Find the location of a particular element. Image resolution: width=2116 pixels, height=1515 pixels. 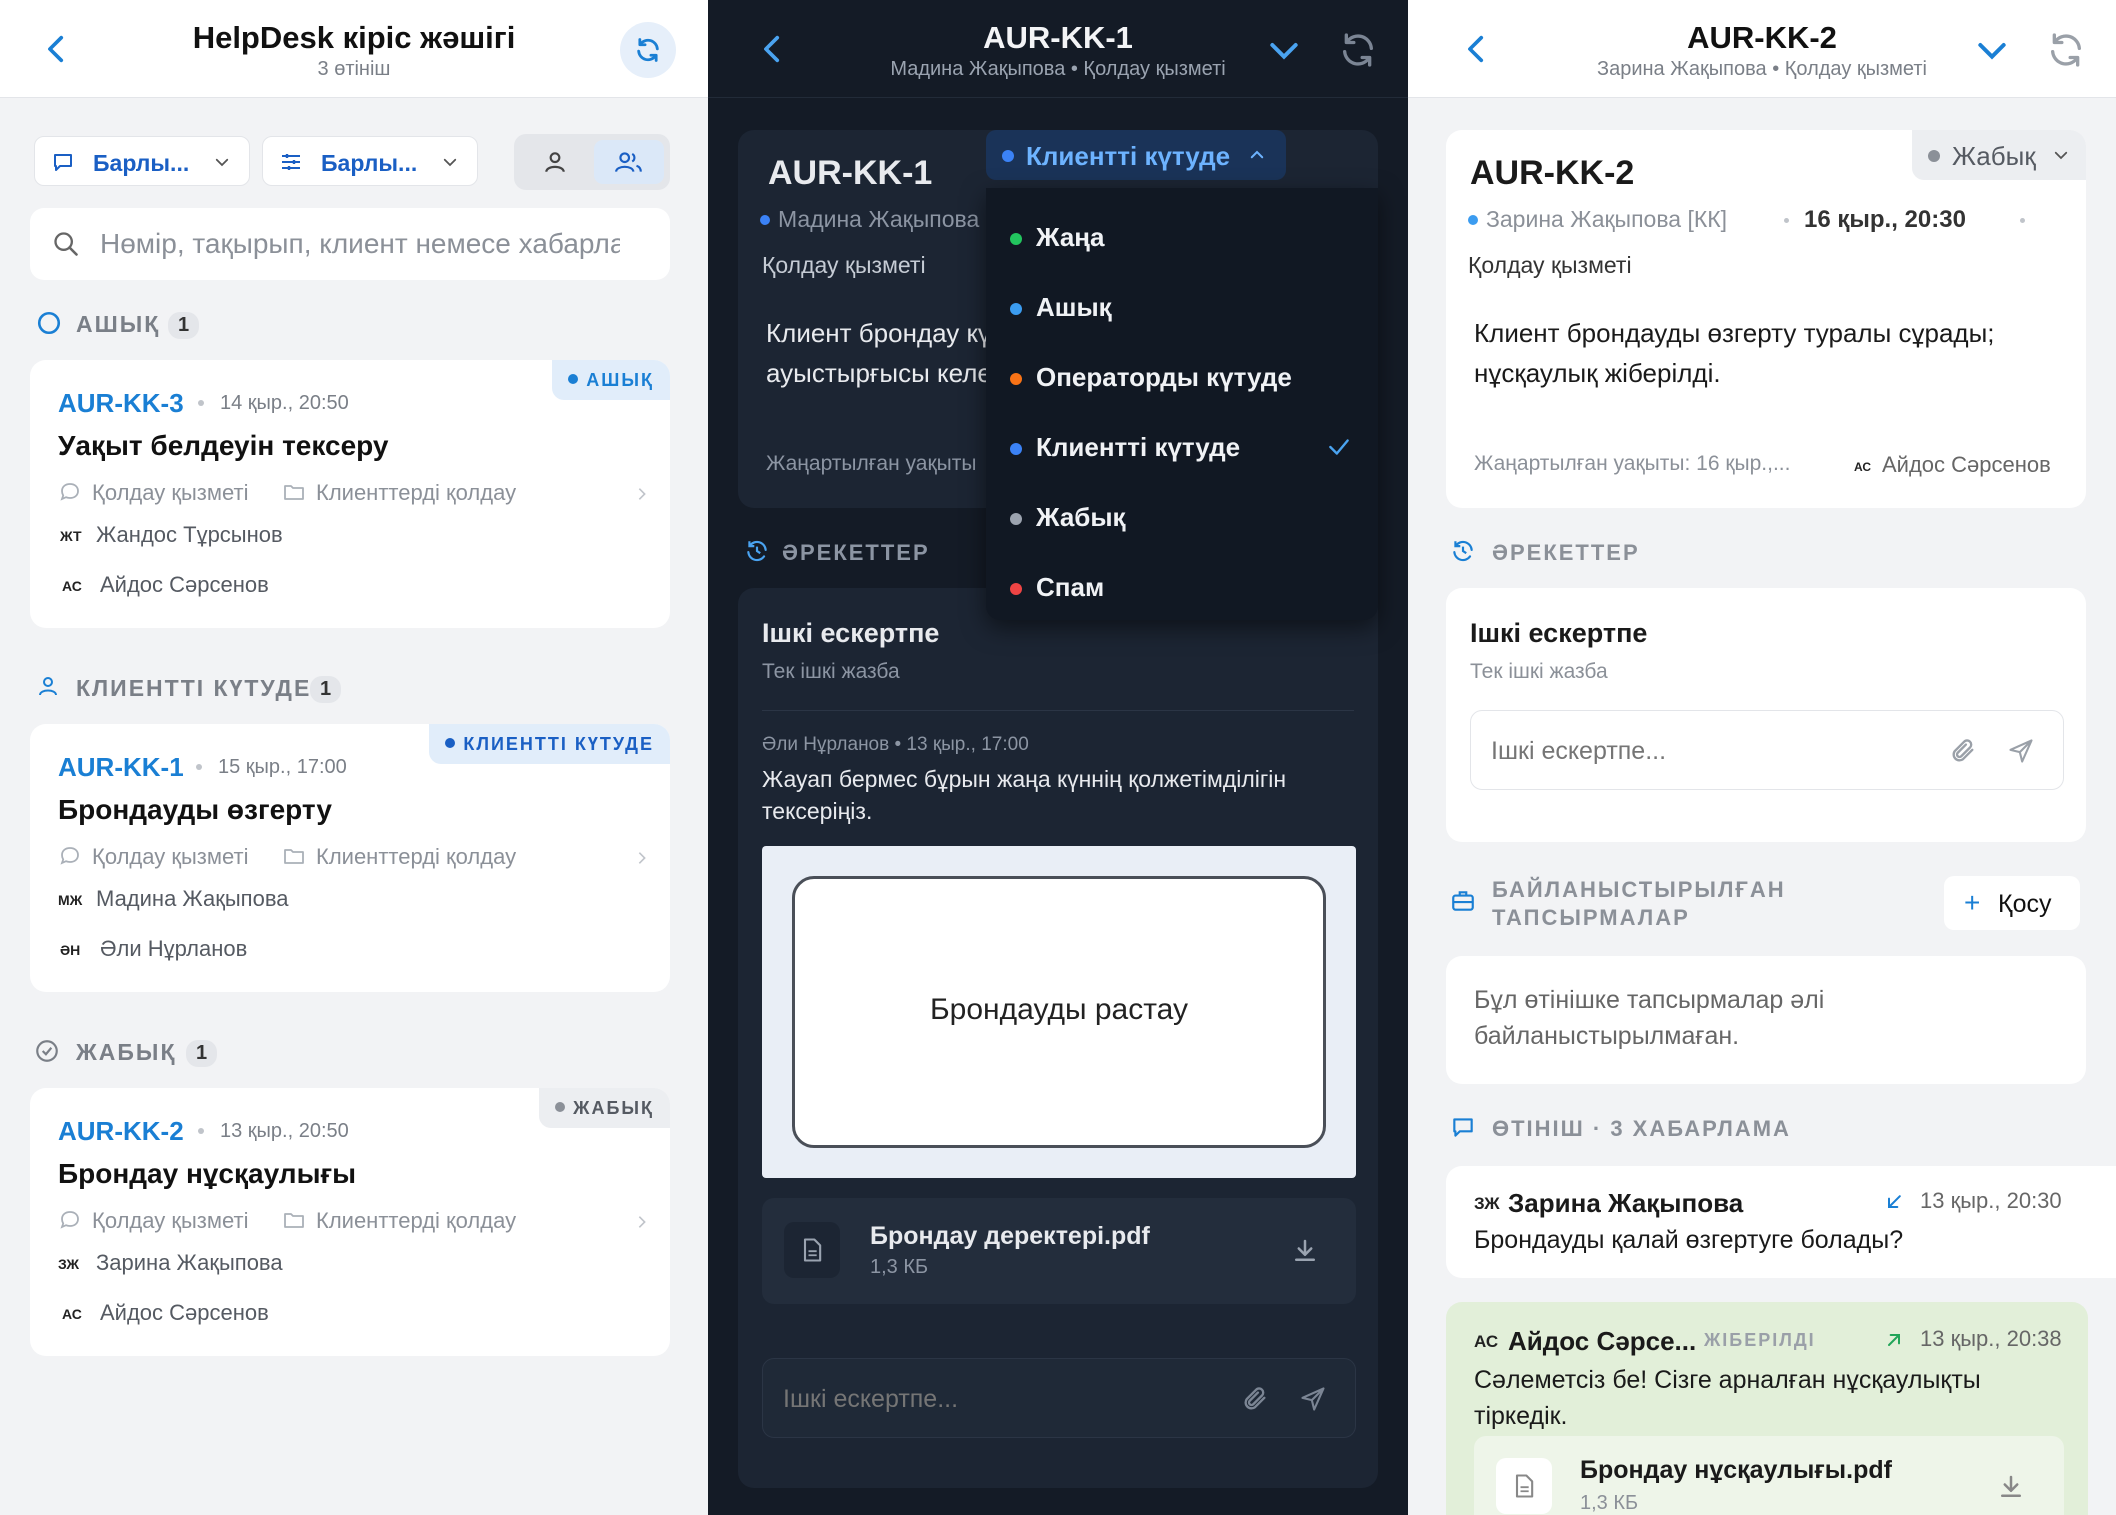

client-name: Мадина Жақыпова is located at coordinates (869, 219).